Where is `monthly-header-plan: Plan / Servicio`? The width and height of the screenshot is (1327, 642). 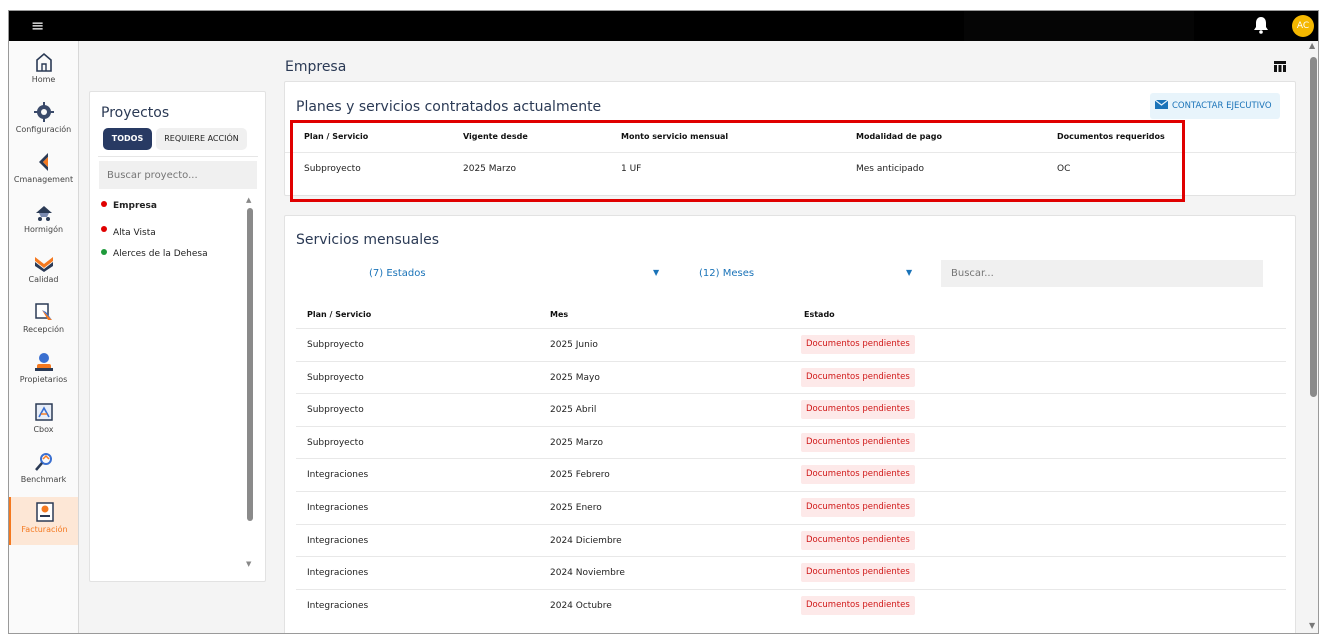 monthly-header-plan: Plan / Servicio is located at coordinates (339, 314).